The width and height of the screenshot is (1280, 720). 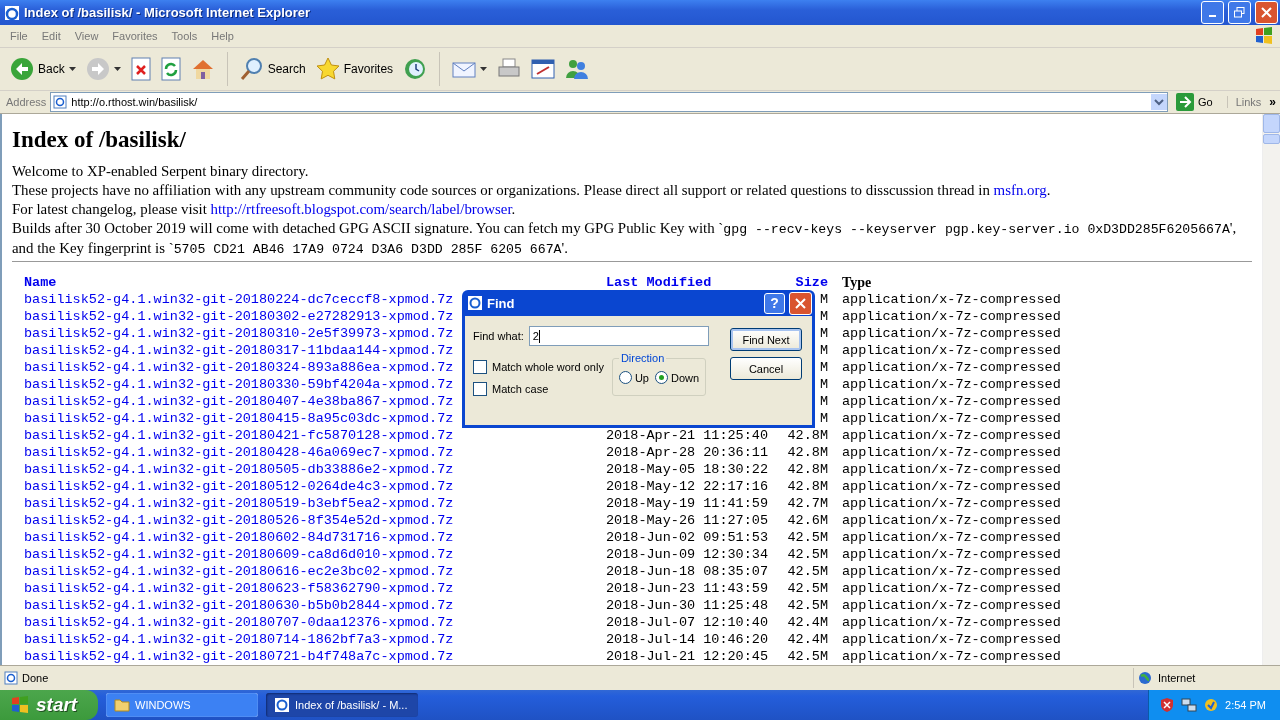 I want to click on link: msfn.org, so click(x=1020, y=190).